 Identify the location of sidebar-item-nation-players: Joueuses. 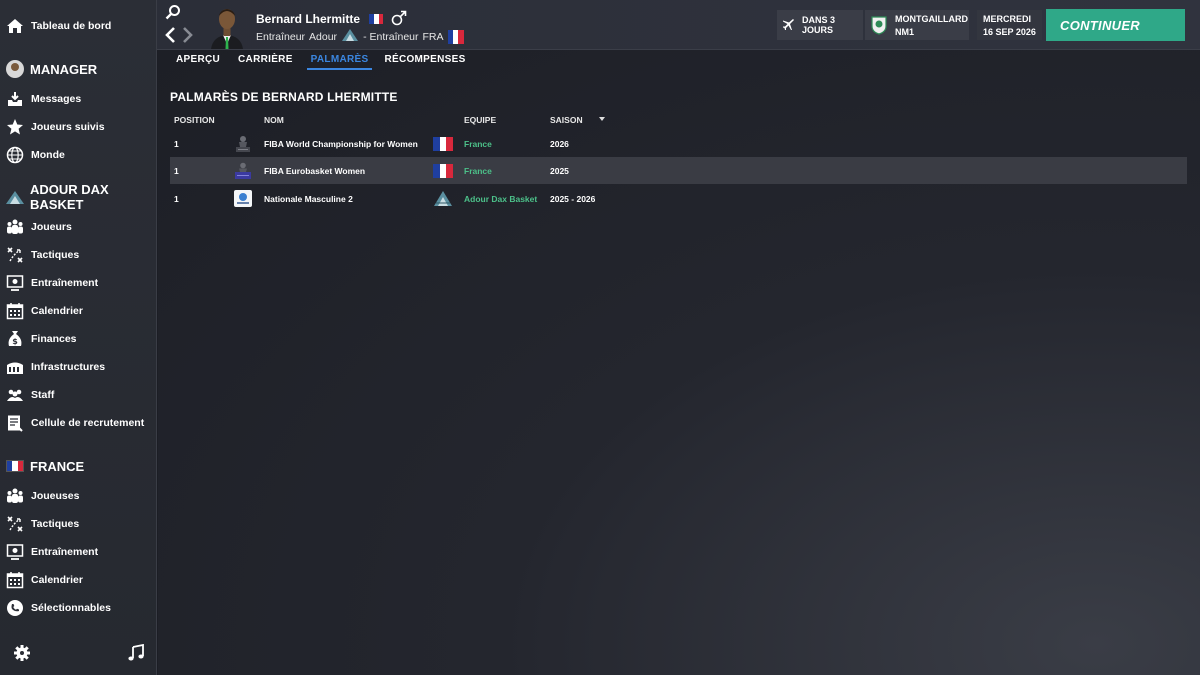
(78, 496).